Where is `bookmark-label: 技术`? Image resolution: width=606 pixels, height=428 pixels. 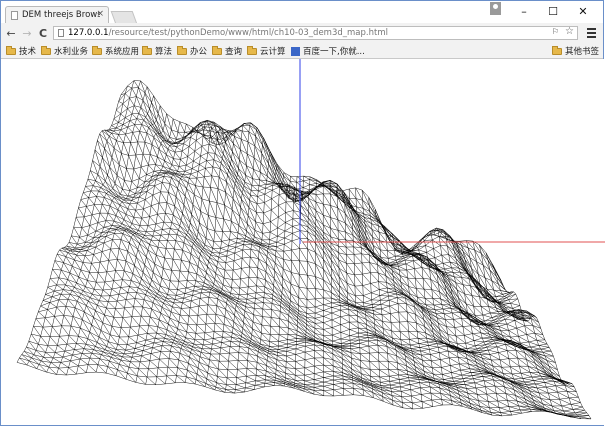 bookmark-label: 技术 is located at coordinates (28, 52).